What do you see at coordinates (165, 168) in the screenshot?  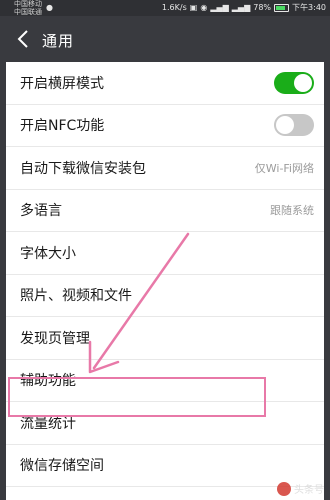 I see `setting-auto-download: 自动下载微信安装包 仅Wi-Fi网络` at bounding box center [165, 168].